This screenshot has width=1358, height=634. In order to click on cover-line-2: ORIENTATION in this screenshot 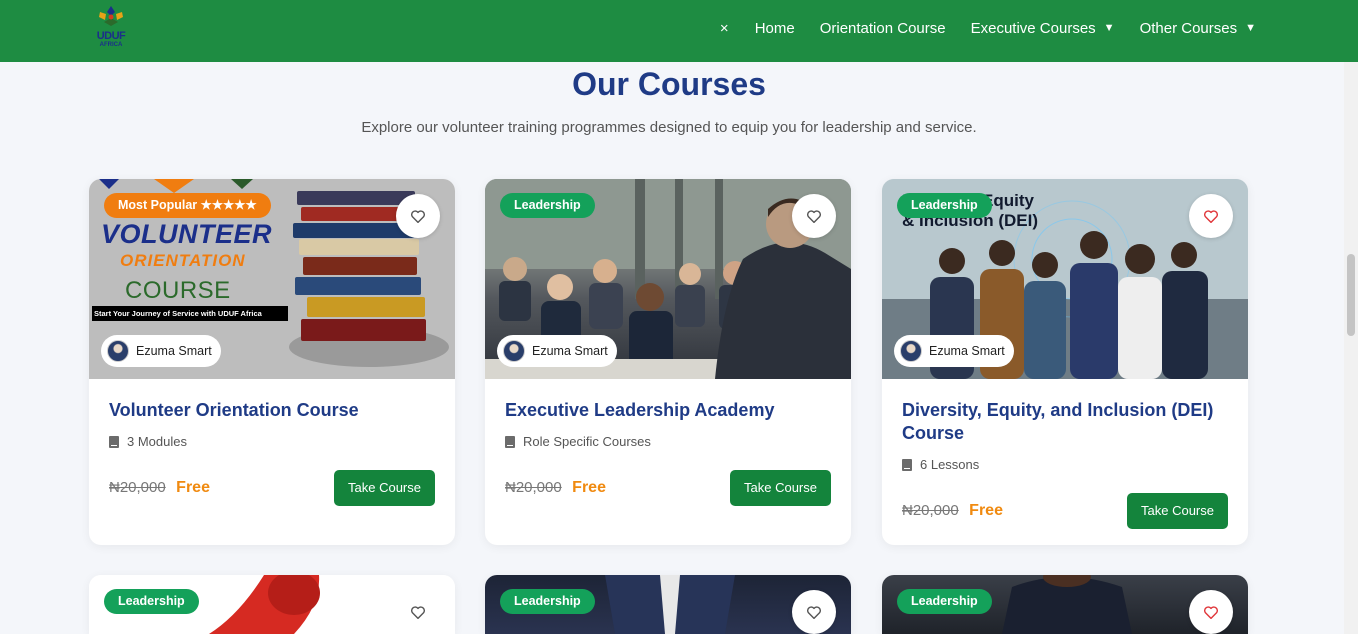, I will do `click(183, 260)`.